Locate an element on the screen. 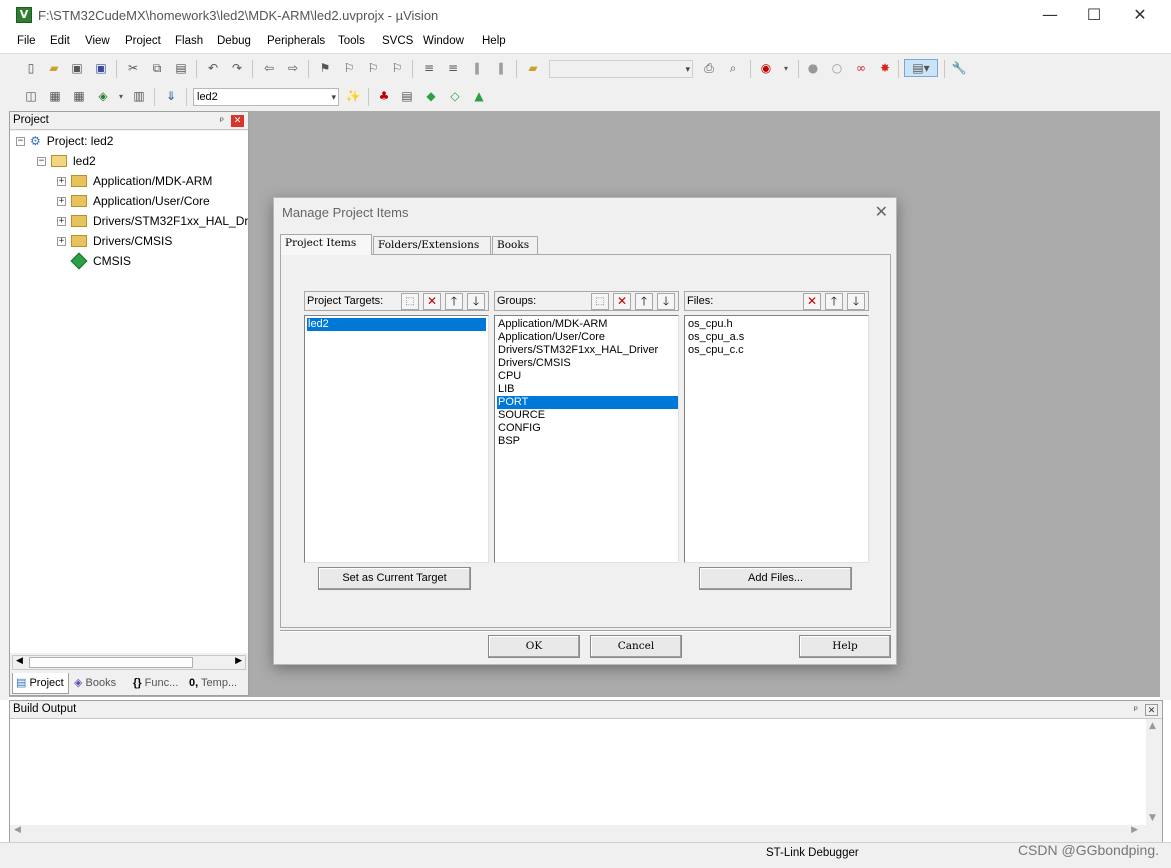  rebuild-icon: ▦ is located at coordinates (79, 96).